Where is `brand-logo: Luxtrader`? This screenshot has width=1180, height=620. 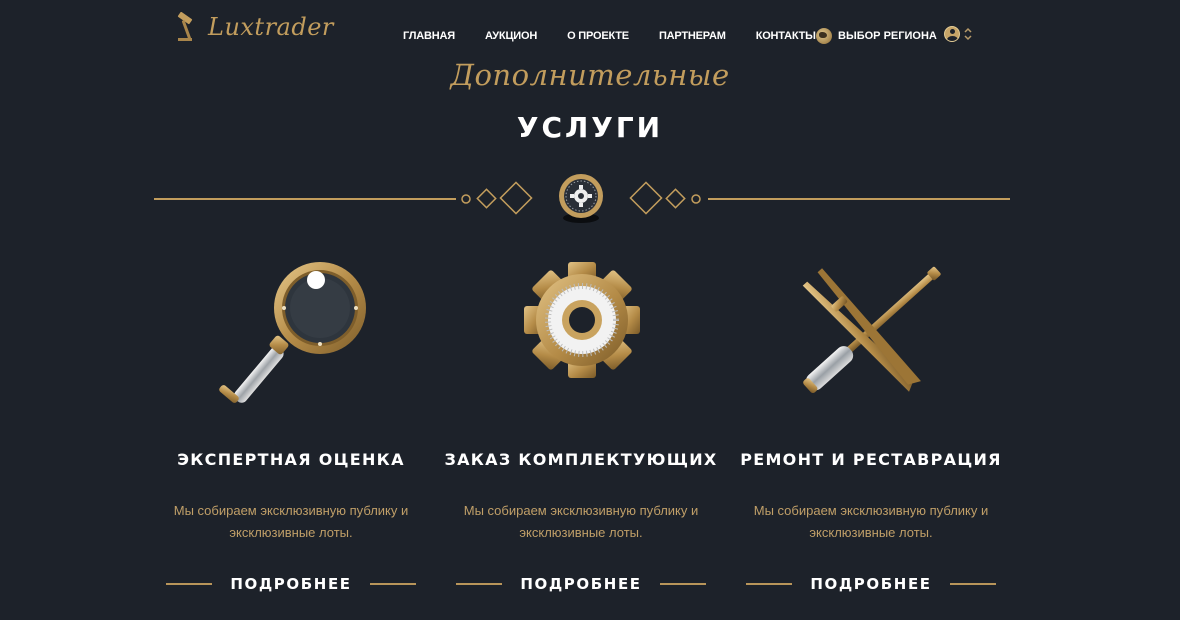 brand-logo: Luxtrader is located at coordinates (255, 27).